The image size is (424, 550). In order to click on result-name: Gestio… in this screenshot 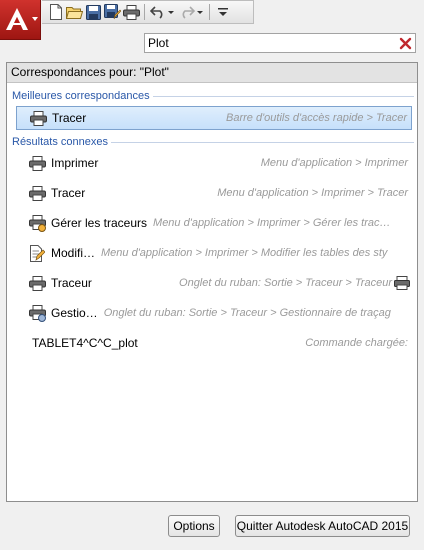, I will do `click(74, 313)`.